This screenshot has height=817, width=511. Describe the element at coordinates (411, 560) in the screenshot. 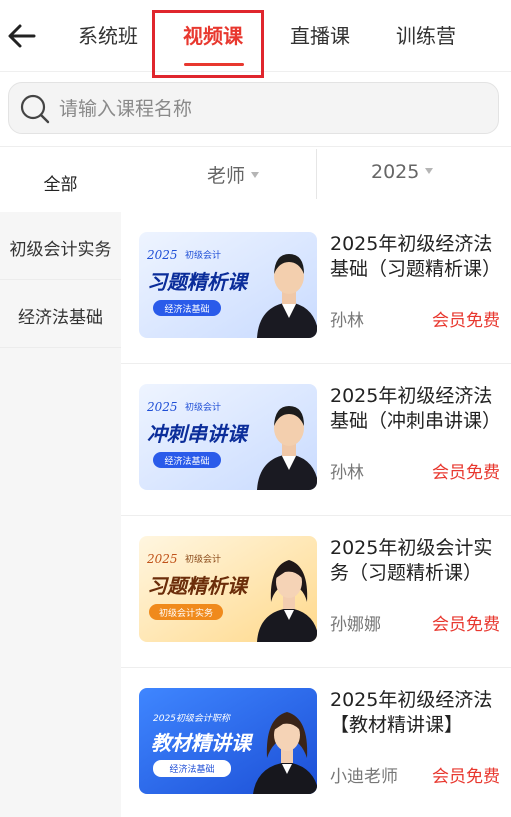

I see `course-title: 2025年初级会计实务（习题精析课）` at that location.